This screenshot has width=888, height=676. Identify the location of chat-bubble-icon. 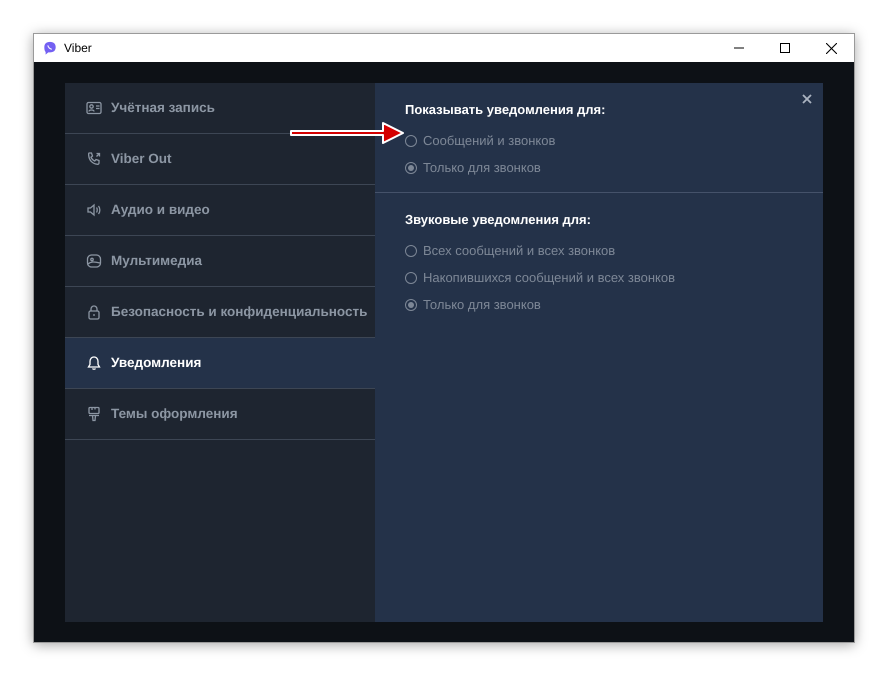
(50, 48).